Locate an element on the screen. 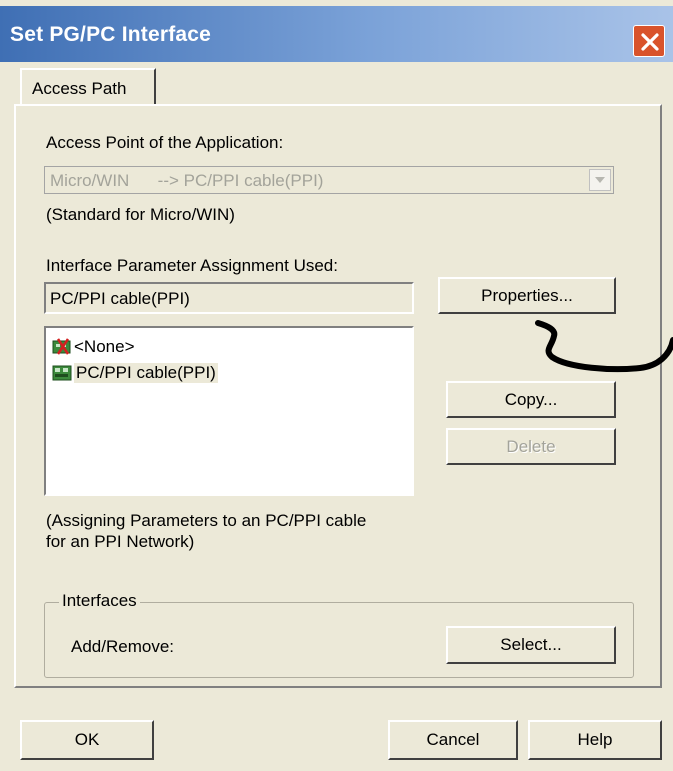 Image resolution: width=673 pixels, height=771 pixels. help-button-label: Help is located at coordinates (595, 739).